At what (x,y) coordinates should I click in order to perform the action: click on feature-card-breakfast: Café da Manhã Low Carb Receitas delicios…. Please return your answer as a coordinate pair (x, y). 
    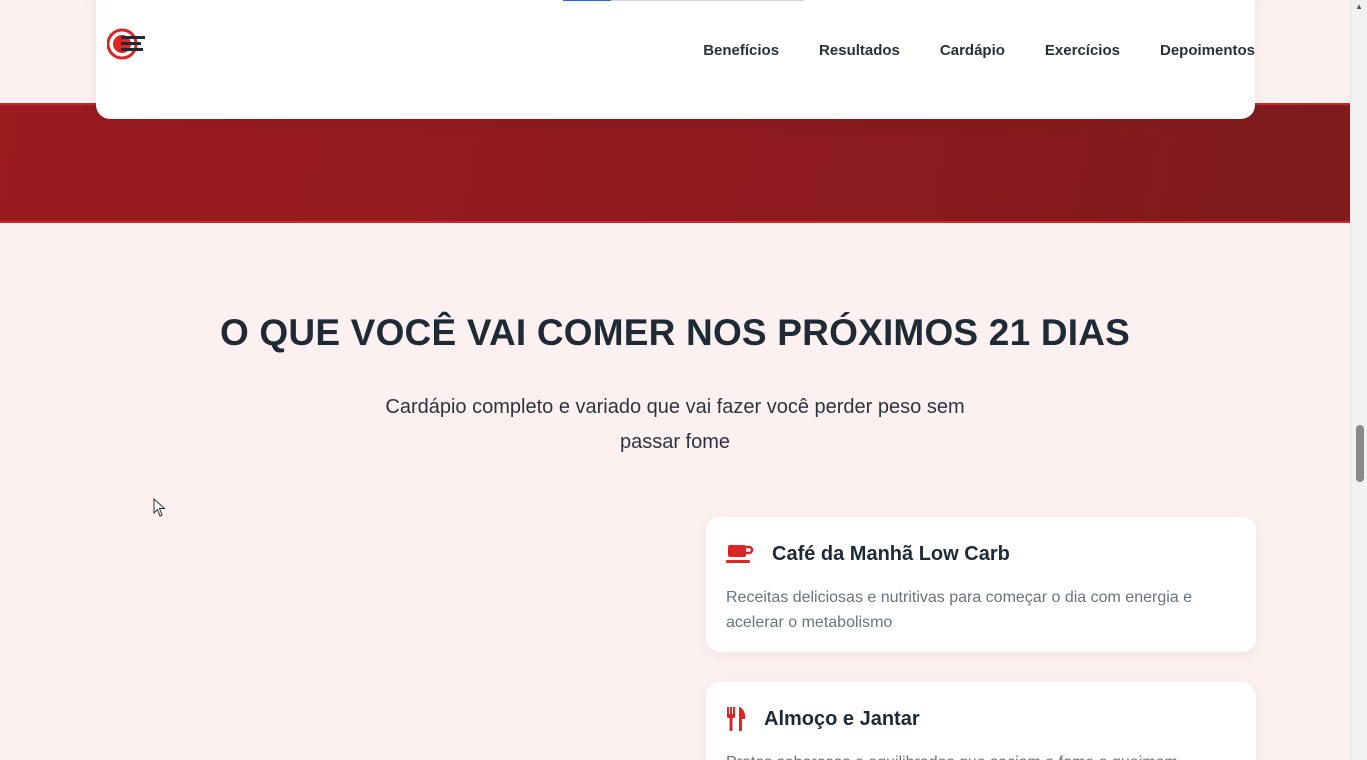
    Looking at the image, I should click on (981, 584).